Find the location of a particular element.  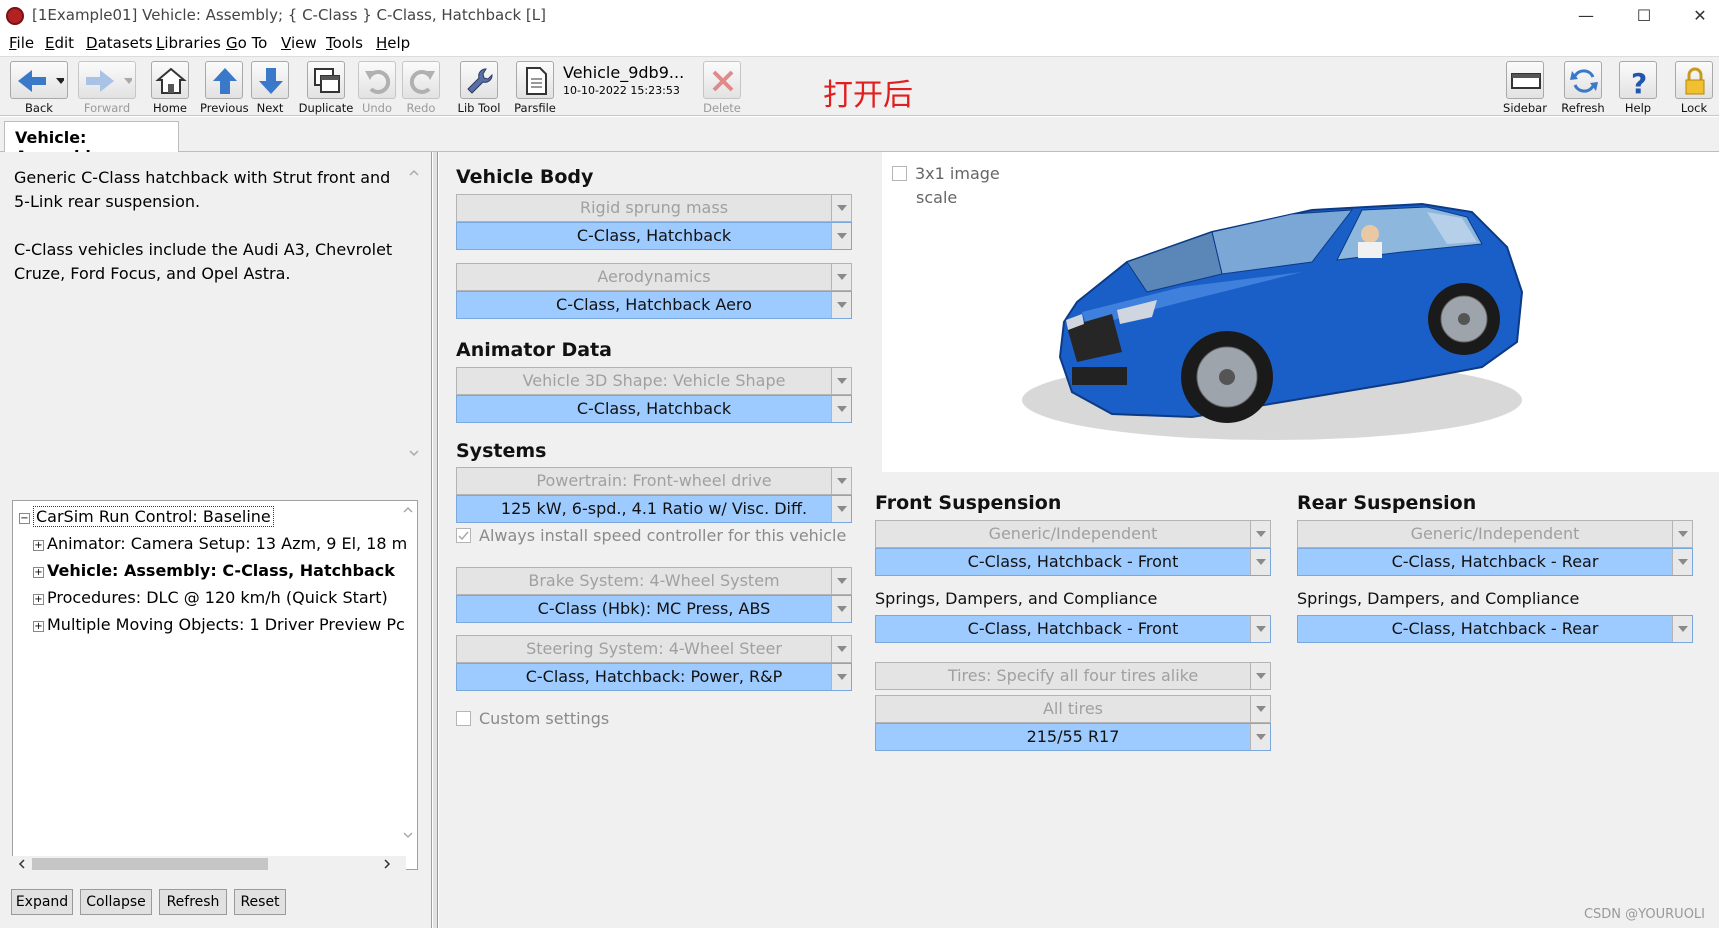

tree-hscrollbar is located at coordinates (209, 864).